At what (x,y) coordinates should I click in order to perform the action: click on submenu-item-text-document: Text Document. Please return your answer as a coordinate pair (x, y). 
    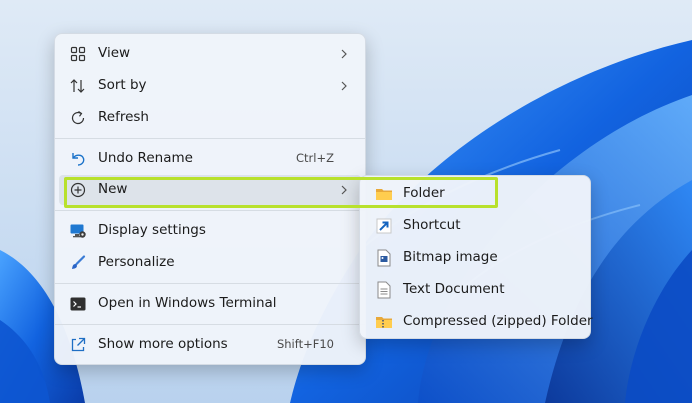
    Looking at the image, I should click on (475, 290).